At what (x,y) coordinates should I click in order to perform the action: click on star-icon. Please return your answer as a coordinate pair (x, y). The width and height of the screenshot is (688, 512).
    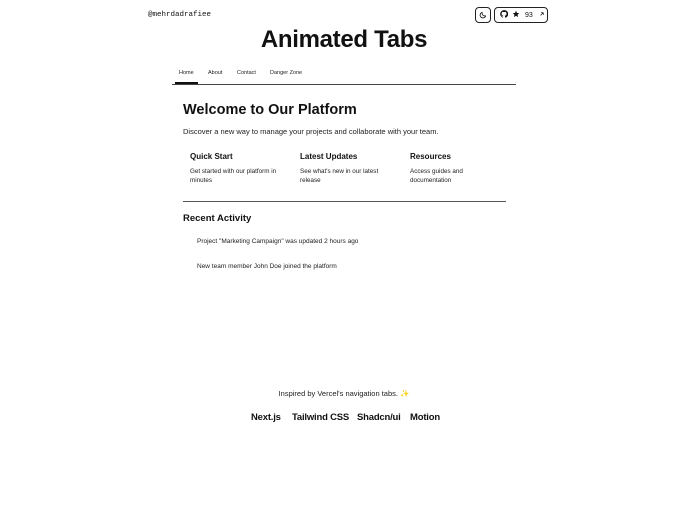
    Looking at the image, I should click on (516, 15).